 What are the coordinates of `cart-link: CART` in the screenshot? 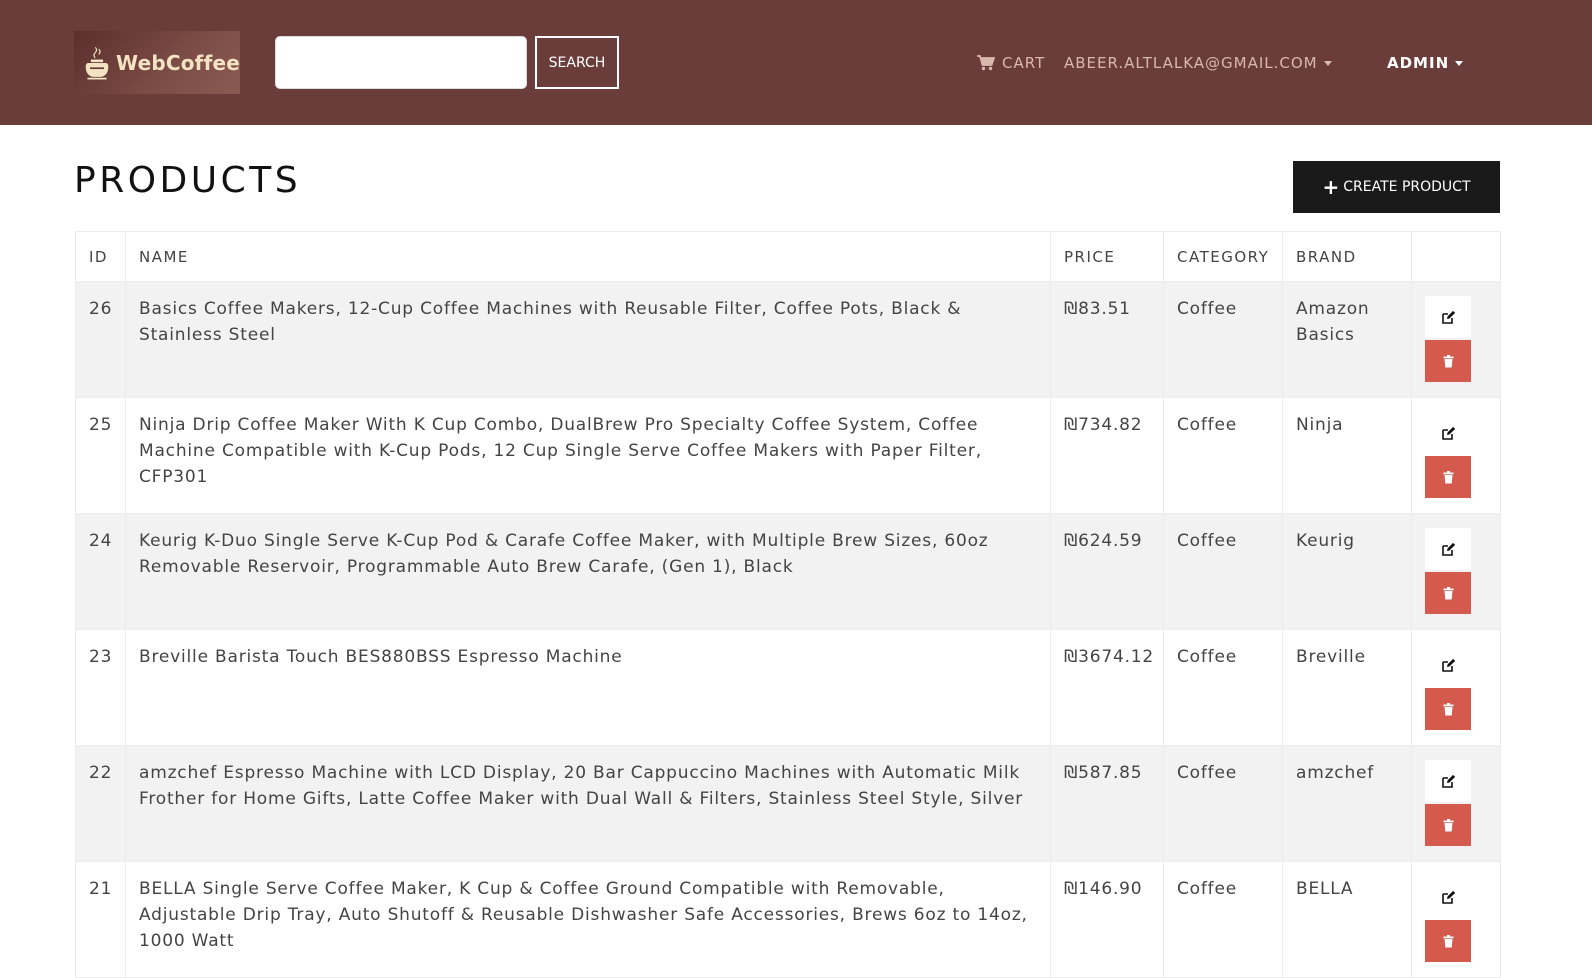 It's located at (1011, 63).